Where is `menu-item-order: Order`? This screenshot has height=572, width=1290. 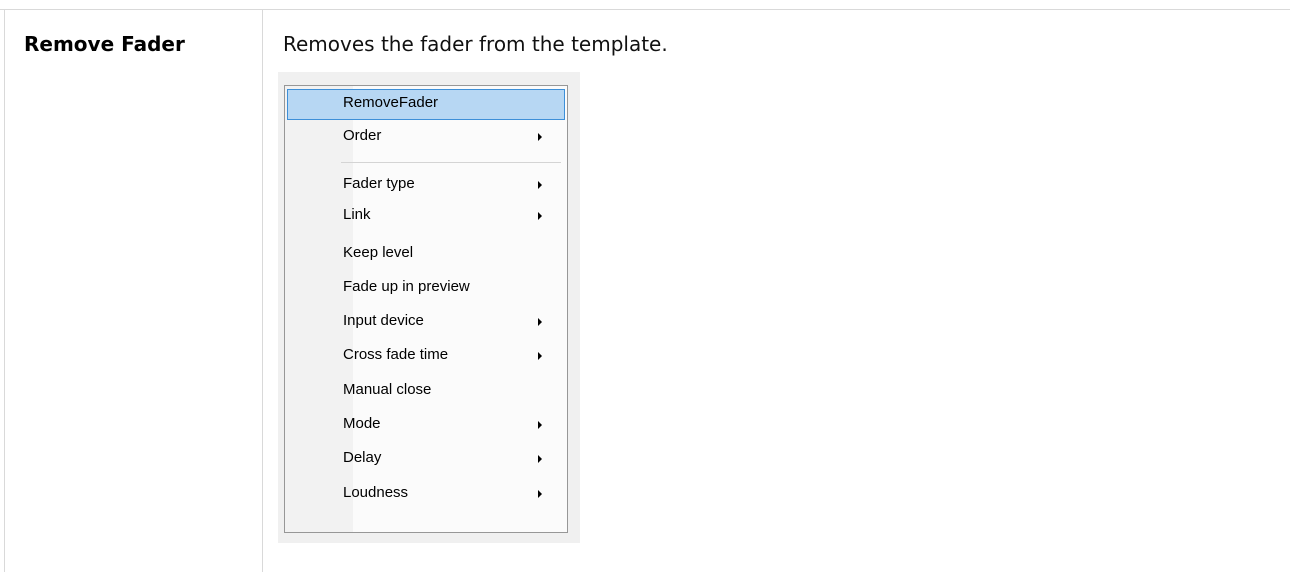 menu-item-order: Order is located at coordinates (426, 137).